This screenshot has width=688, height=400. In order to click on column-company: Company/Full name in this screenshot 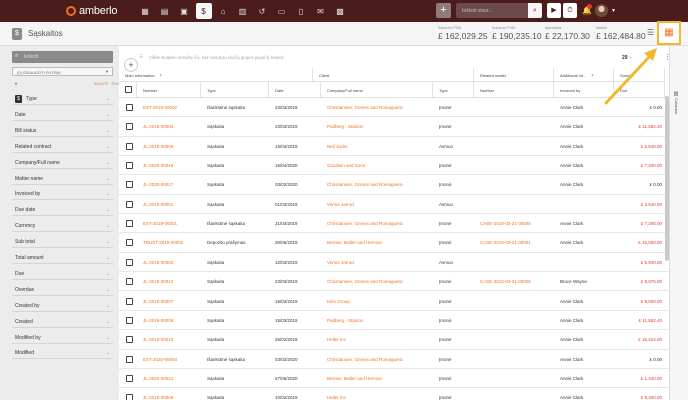, I will do `click(377, 90)`.